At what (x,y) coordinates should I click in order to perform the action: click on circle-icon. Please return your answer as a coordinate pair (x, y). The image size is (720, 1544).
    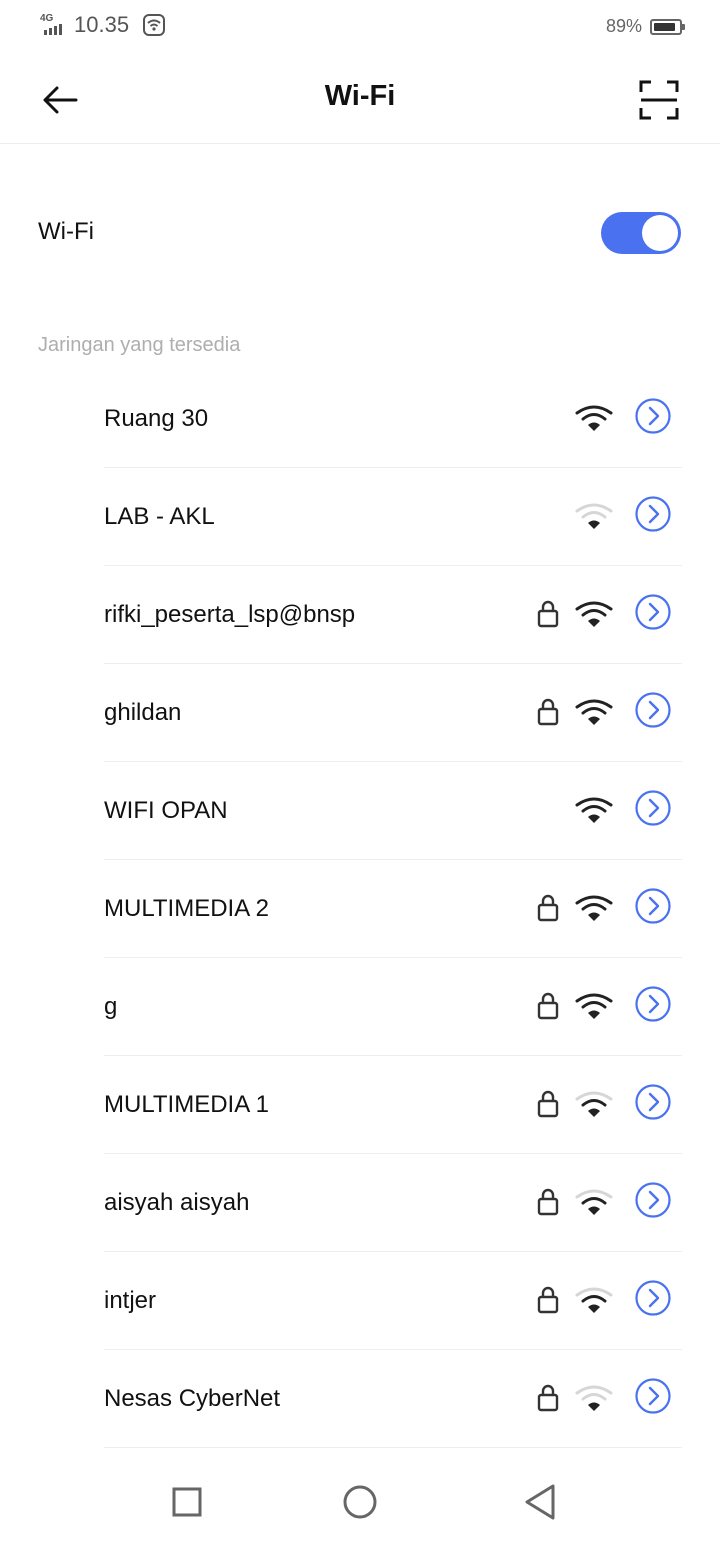
    Looking at the image, I should click on (360, 1502).